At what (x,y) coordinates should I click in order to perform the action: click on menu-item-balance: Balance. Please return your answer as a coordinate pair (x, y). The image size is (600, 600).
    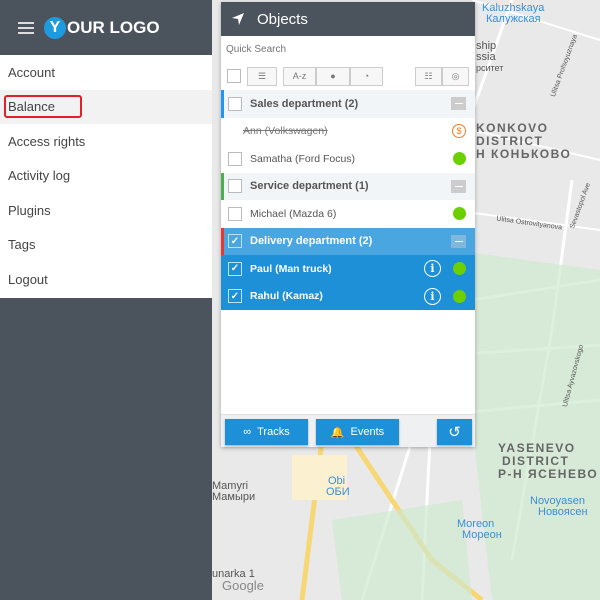
    Looking at the image, I should click on (106, 106).